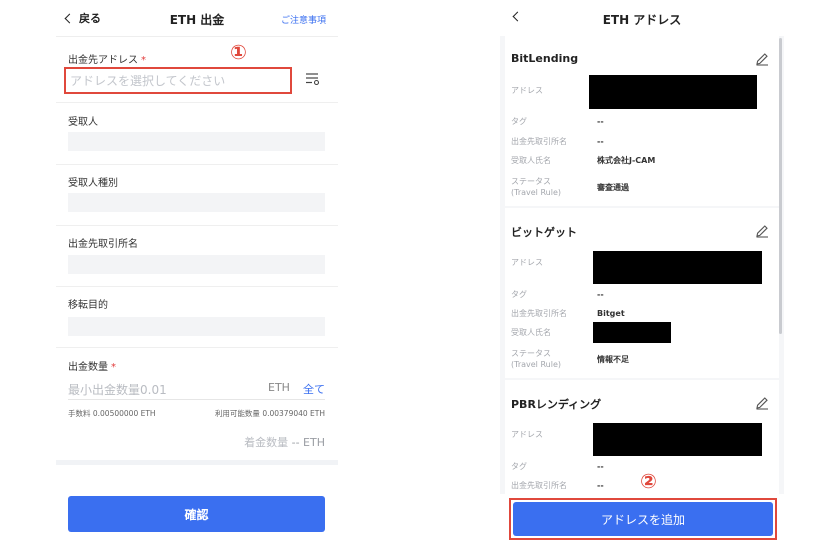 The height and width of the screenshot is (560, 840). Describe the element at coordinates (313, 79) in the screenshot. I see `filter-list-icon` at that location.